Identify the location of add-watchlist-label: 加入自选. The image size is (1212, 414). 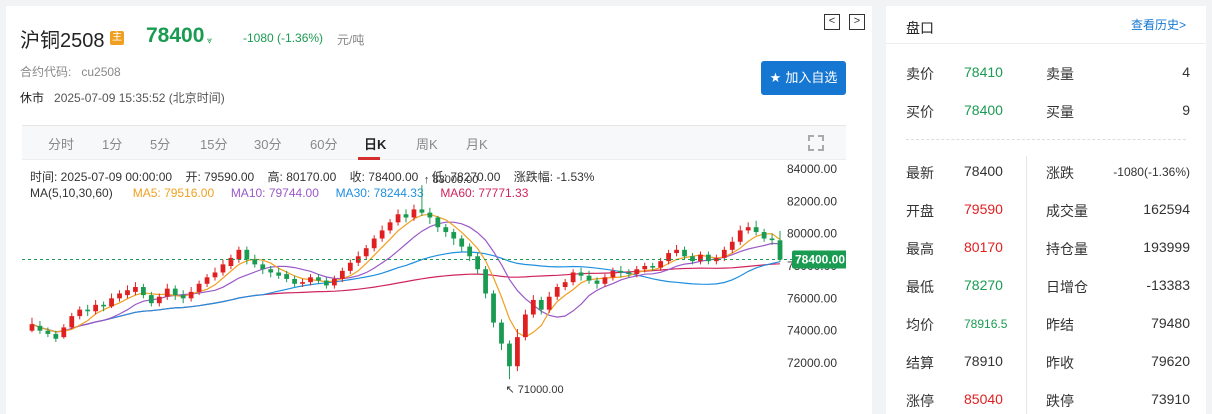
(811, 77).